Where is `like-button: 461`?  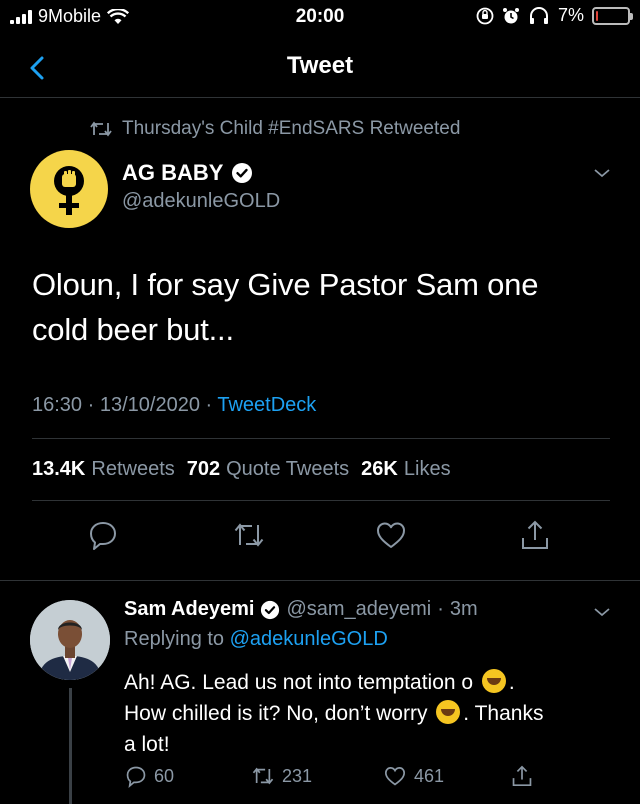
like-button: 461 is located at coordinates (413, 776).